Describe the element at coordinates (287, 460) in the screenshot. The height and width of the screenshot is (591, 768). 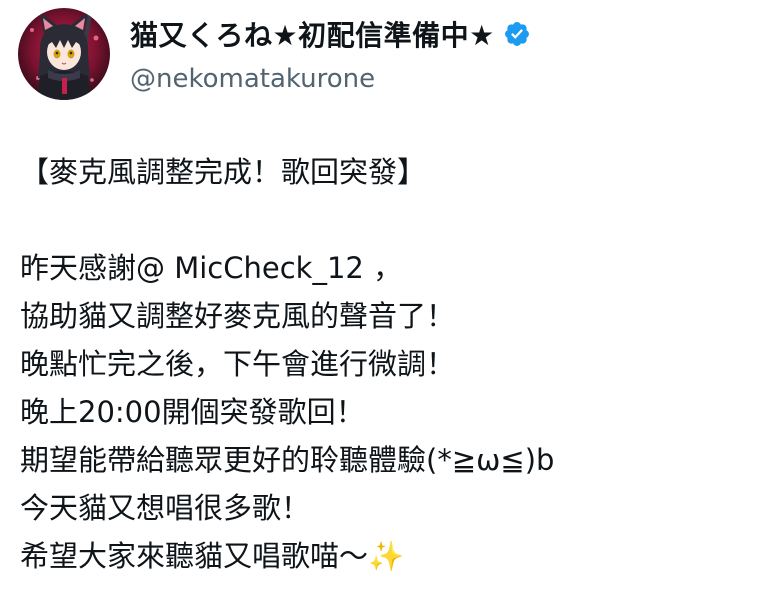
I see `tweet-line-7: 期望能帶給聽眾更好的聆聽體驗(*≧ω≦)b` at that location.